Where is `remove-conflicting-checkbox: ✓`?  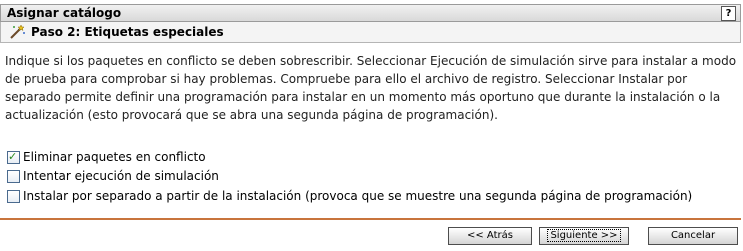
remove-conflicting-checkbox: ✓ is located at coordinates (13, 157).